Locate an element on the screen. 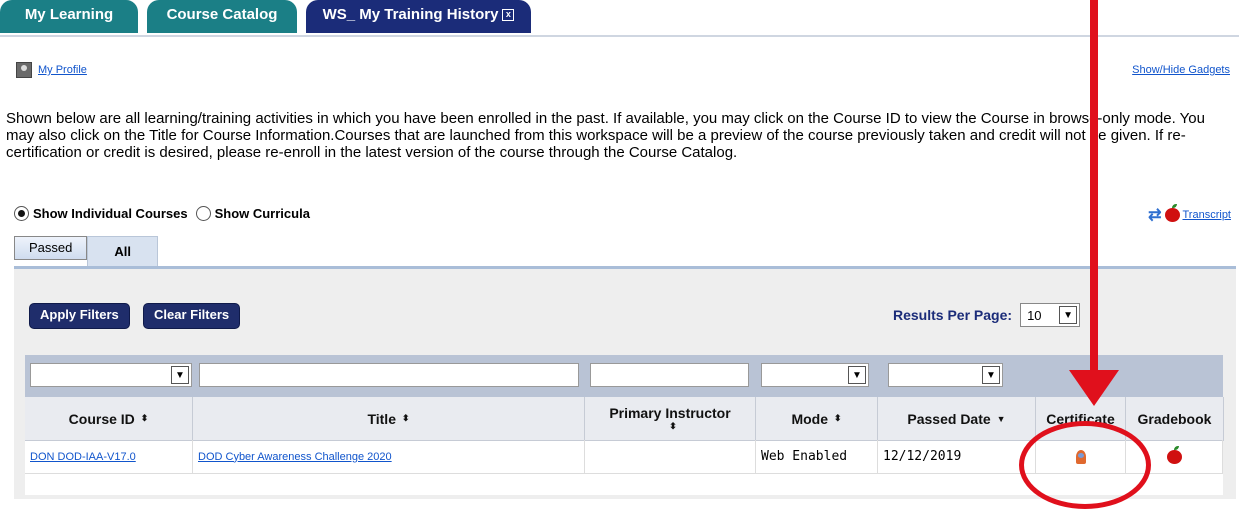 This screenshot has height=509, width=1239. col-title: Title ⬍ is located at coordinates (389, 419).